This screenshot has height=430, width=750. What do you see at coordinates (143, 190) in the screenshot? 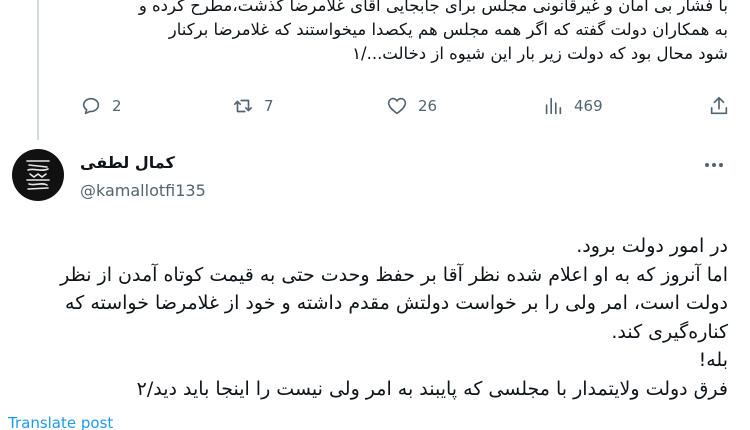
I see `user-handle: @kamallotfi135` at bounding box center [143, 190].